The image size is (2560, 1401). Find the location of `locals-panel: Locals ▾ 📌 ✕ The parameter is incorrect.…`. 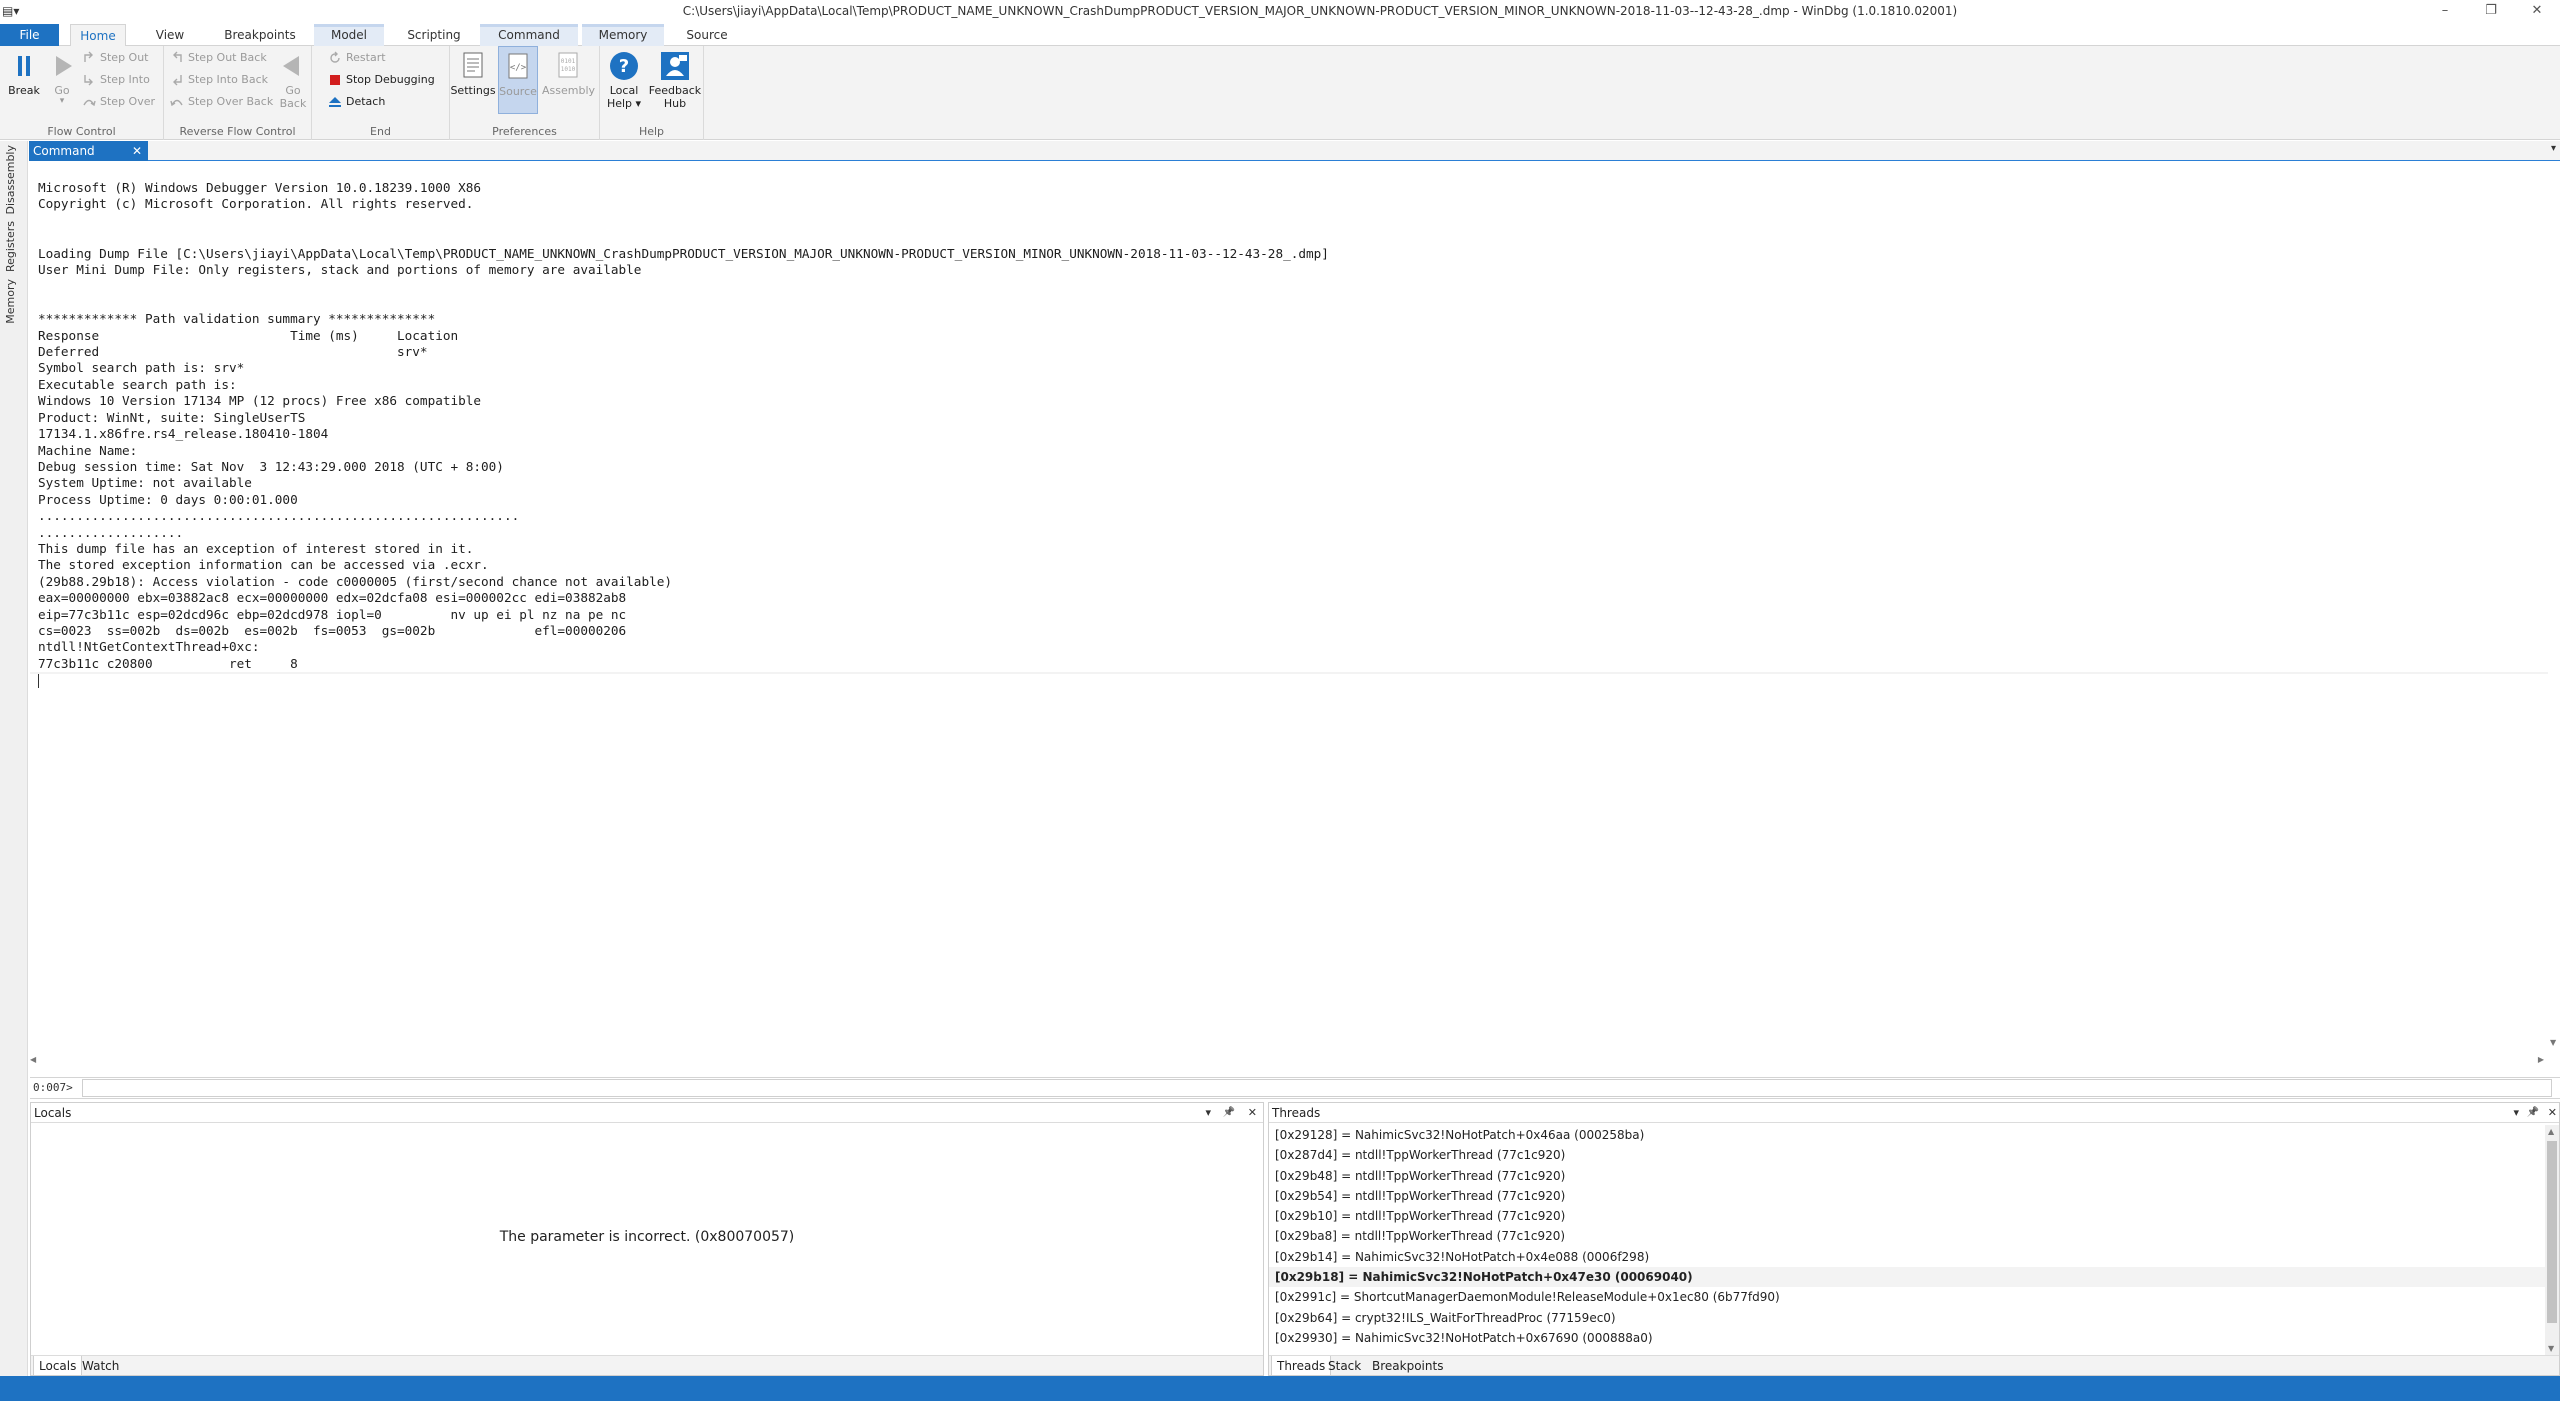

locals-panel: Locals ▾ 📌 ✕ The parameter is incorrect.… is located at coordinates (647, 1239).